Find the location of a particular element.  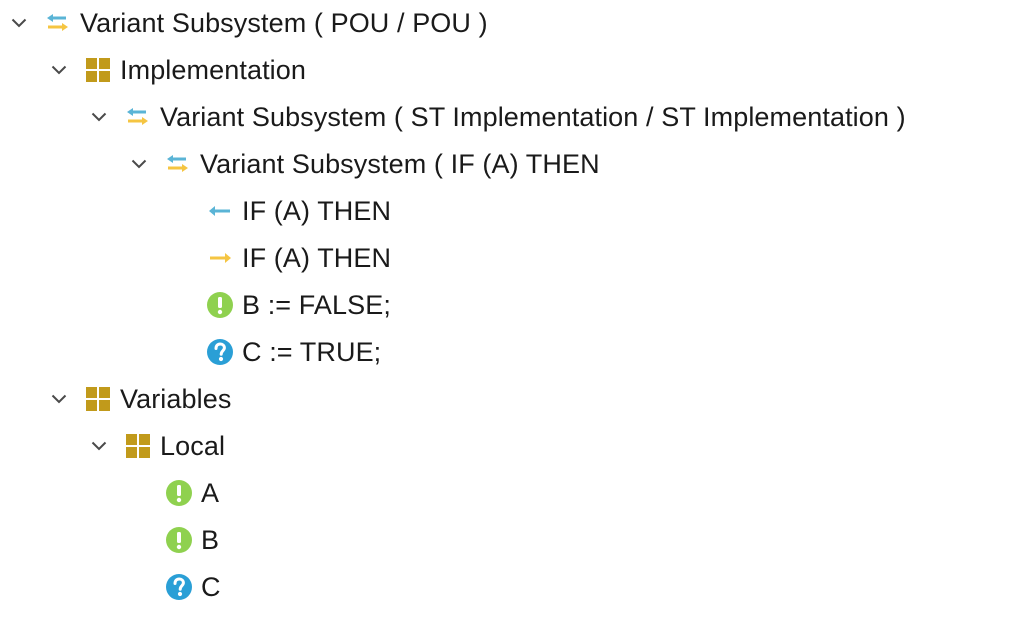

input-arrow-icon is located at coordinates (220, 211).